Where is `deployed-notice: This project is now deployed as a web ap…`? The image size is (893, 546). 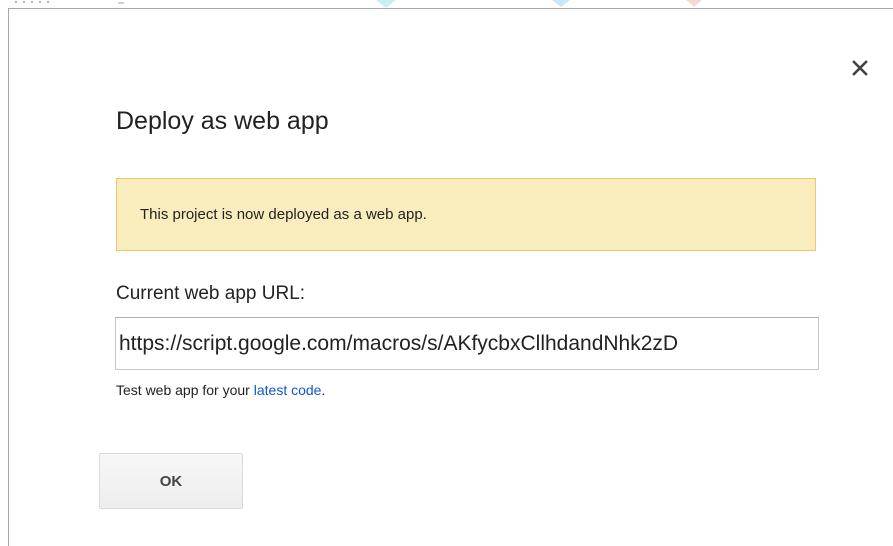 deployed-notice: This project is now deployed as a web ap… is located at coordinates (466, 214).